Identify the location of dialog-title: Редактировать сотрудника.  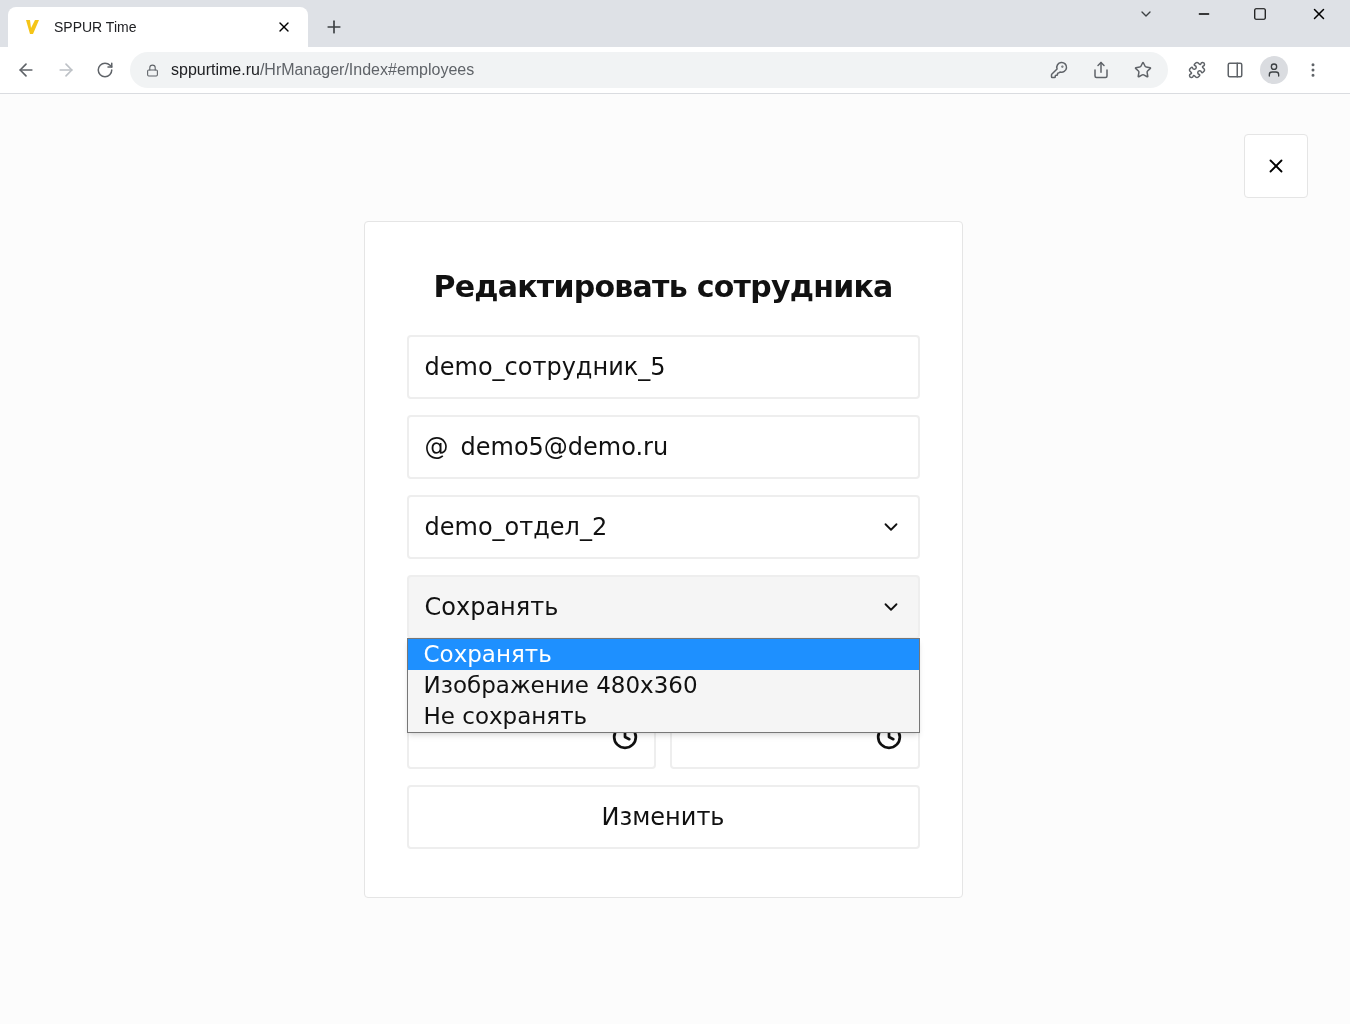
(663, 287).